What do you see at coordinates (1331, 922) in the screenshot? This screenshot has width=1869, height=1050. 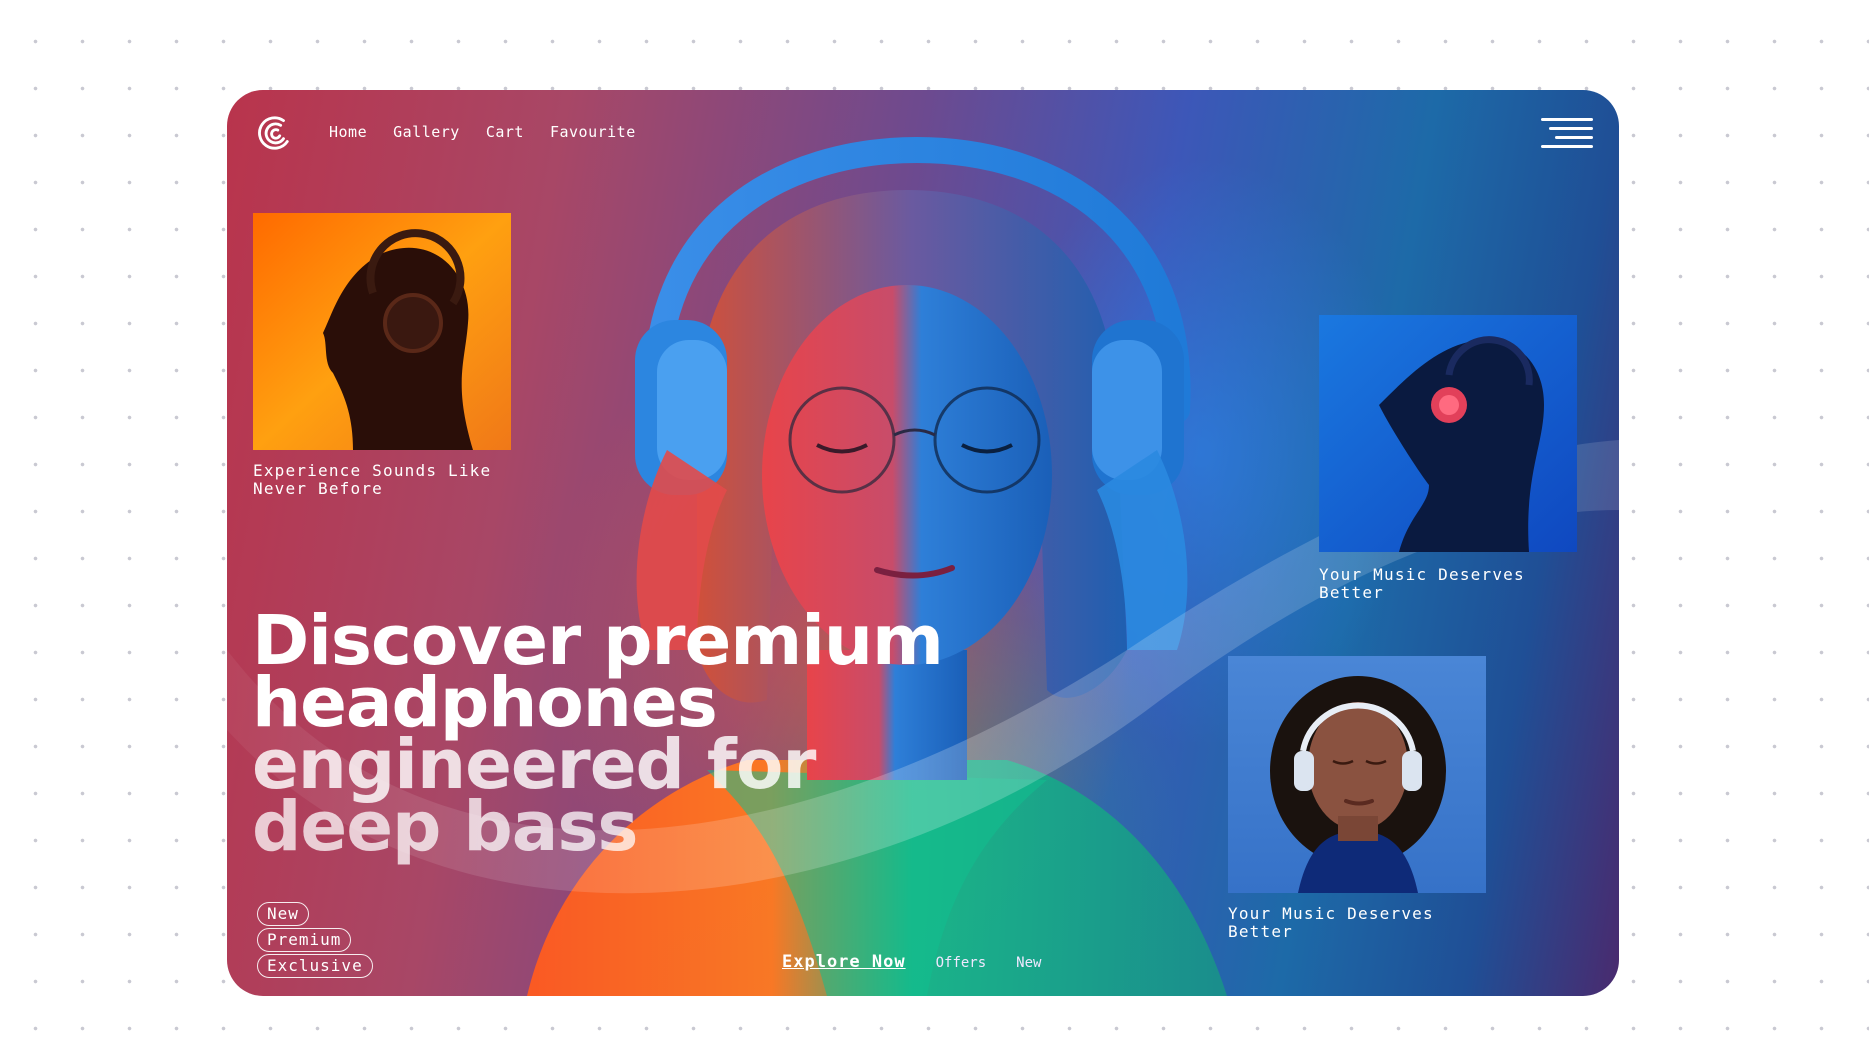 I see `thumbnail-caption-3: Your Music Deserves Better` at bounding box center [1331, 922].